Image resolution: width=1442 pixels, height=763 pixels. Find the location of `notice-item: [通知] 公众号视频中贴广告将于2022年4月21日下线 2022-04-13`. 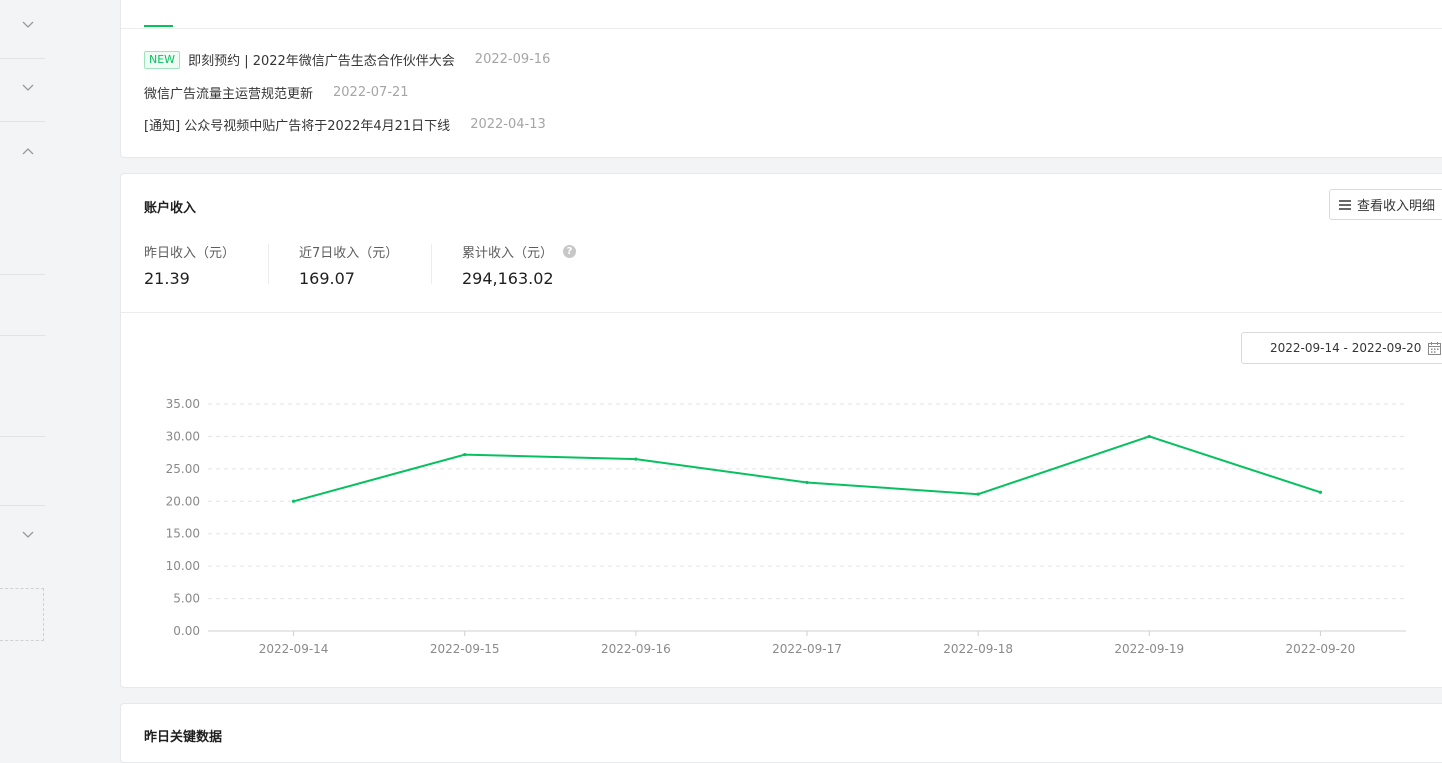

notice-item: [通知] 公众号视频中贴广告将于2022年4月21日下线 2022-04-13 is located at coordinates (345, 124).